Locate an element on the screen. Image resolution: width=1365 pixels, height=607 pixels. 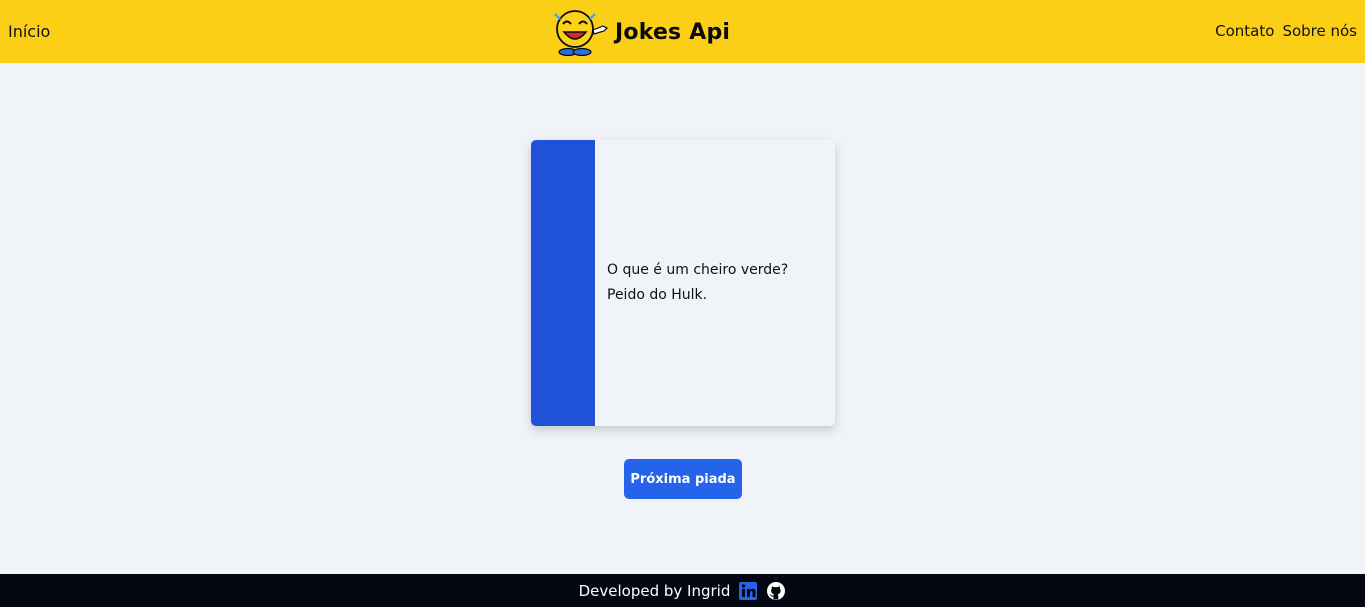
top-navbar: Início Jokes Api Contato Sobre nós is located at coordinates (682, 31).